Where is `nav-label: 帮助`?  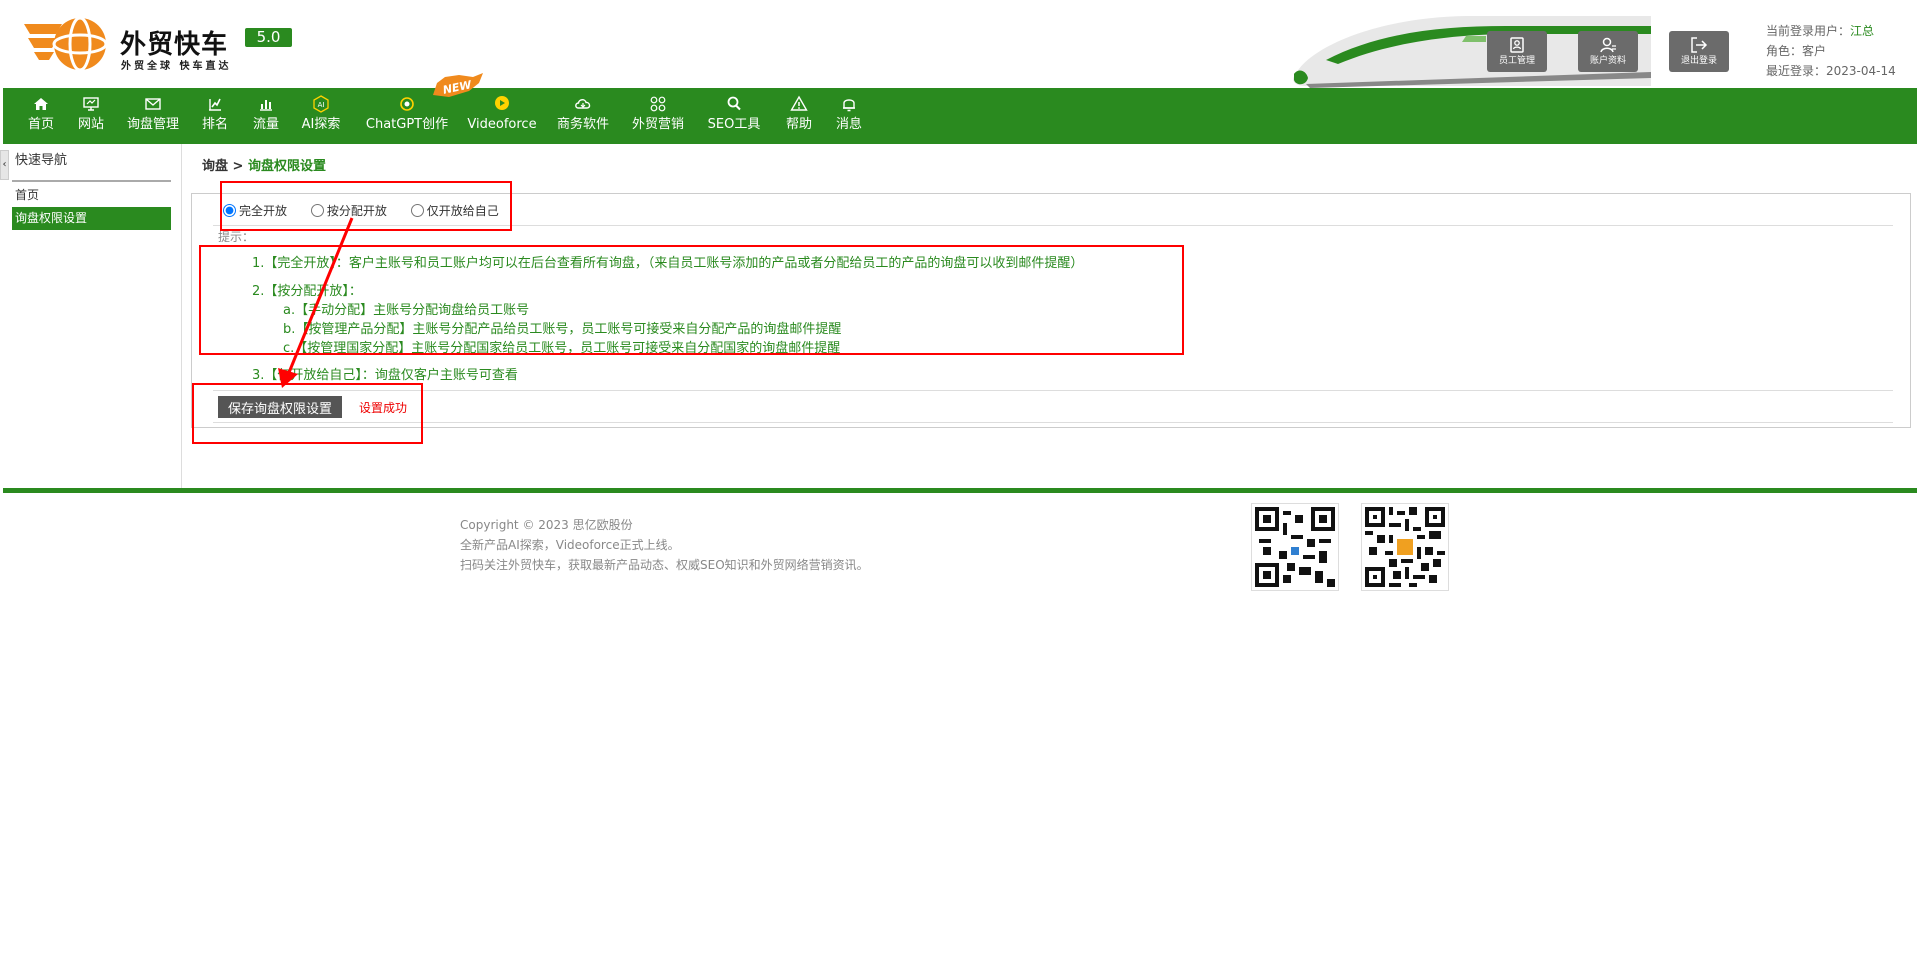 nav-label: 帮助 is located at coordinates (798, 124).